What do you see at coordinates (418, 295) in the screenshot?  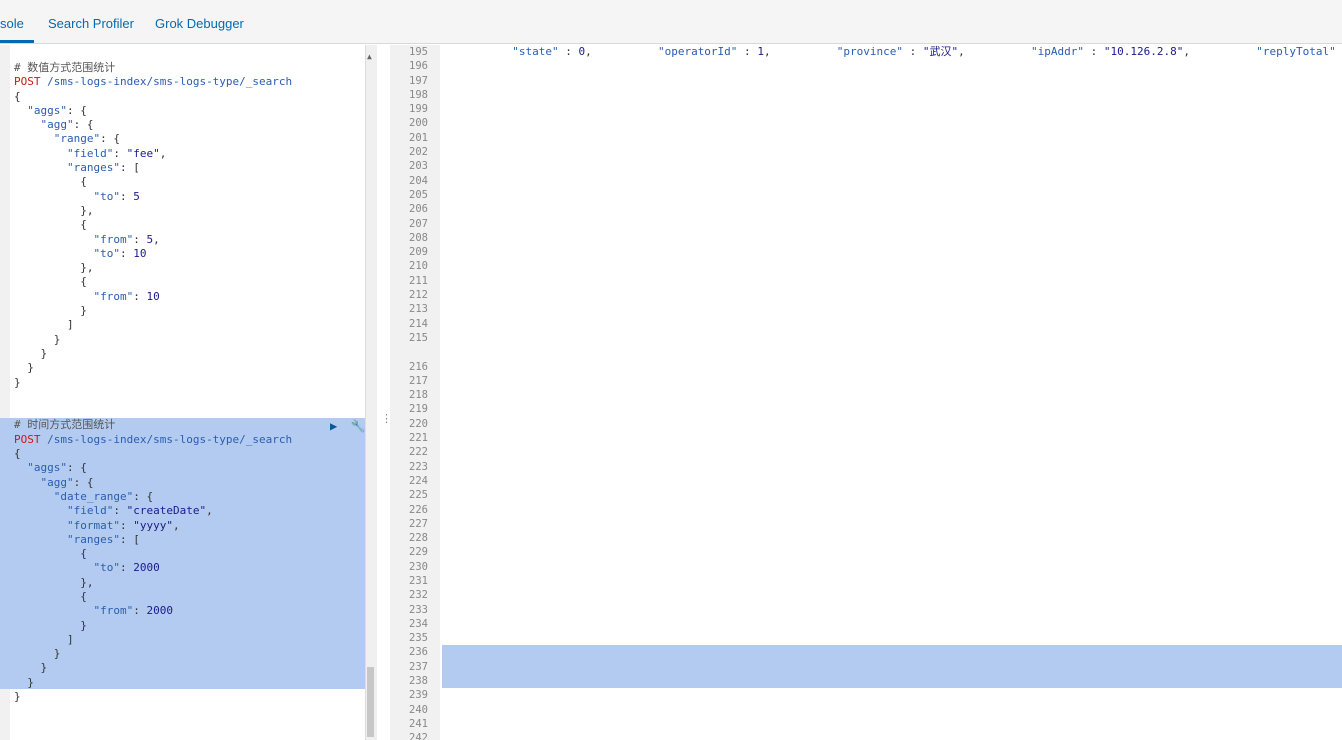 I see `line-number: 212` at bounding box center [418, 295].